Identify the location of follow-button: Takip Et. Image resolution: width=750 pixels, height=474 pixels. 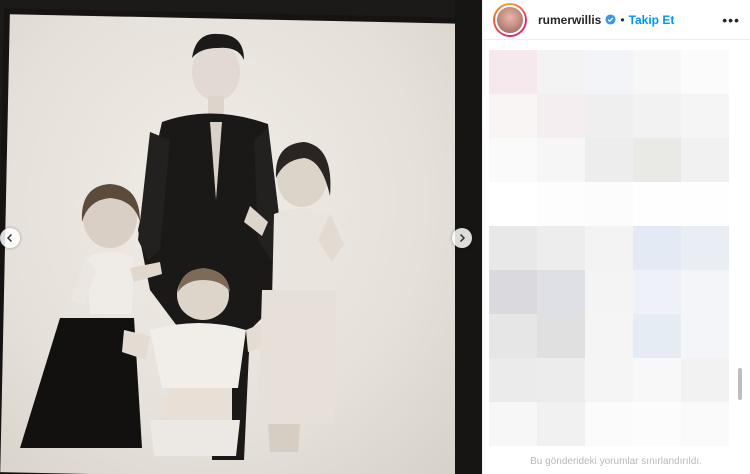
(652, 20).